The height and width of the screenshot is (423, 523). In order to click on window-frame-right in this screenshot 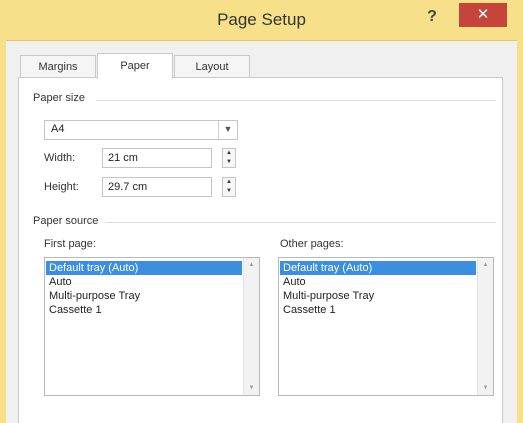, I will do `click(520, 231)`.